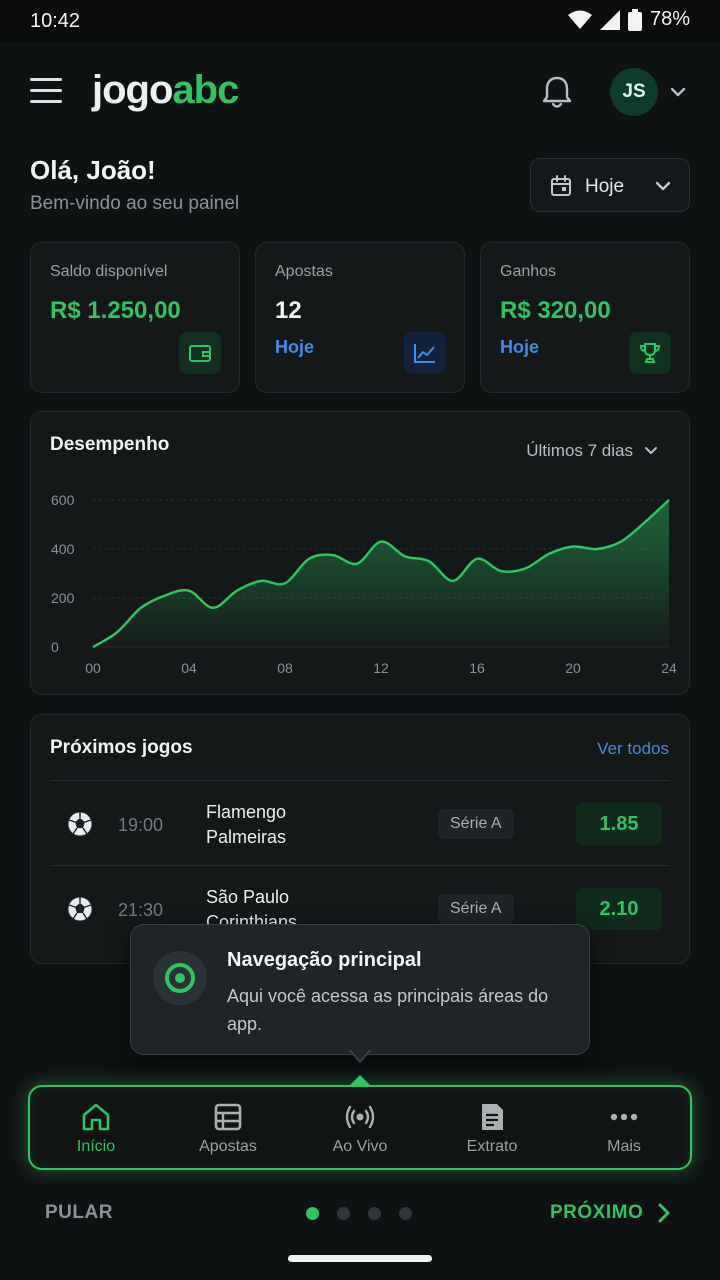 The width and height of the screenshot is (720, 1280). Describe the element at coordinates (624, 1146) in the screenshot. I see `nav-label: Mais` at that location.